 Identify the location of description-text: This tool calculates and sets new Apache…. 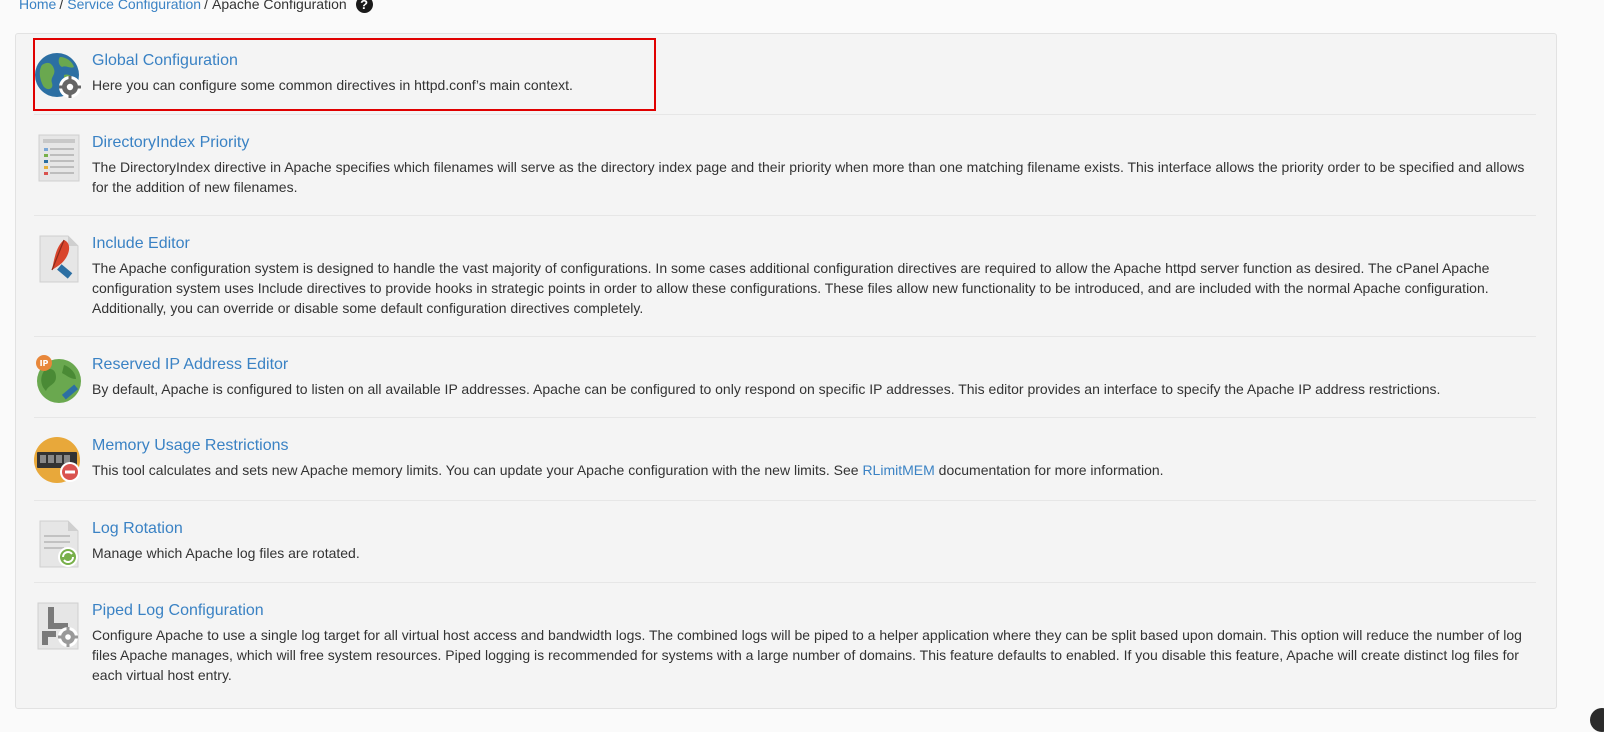
(477, 470).